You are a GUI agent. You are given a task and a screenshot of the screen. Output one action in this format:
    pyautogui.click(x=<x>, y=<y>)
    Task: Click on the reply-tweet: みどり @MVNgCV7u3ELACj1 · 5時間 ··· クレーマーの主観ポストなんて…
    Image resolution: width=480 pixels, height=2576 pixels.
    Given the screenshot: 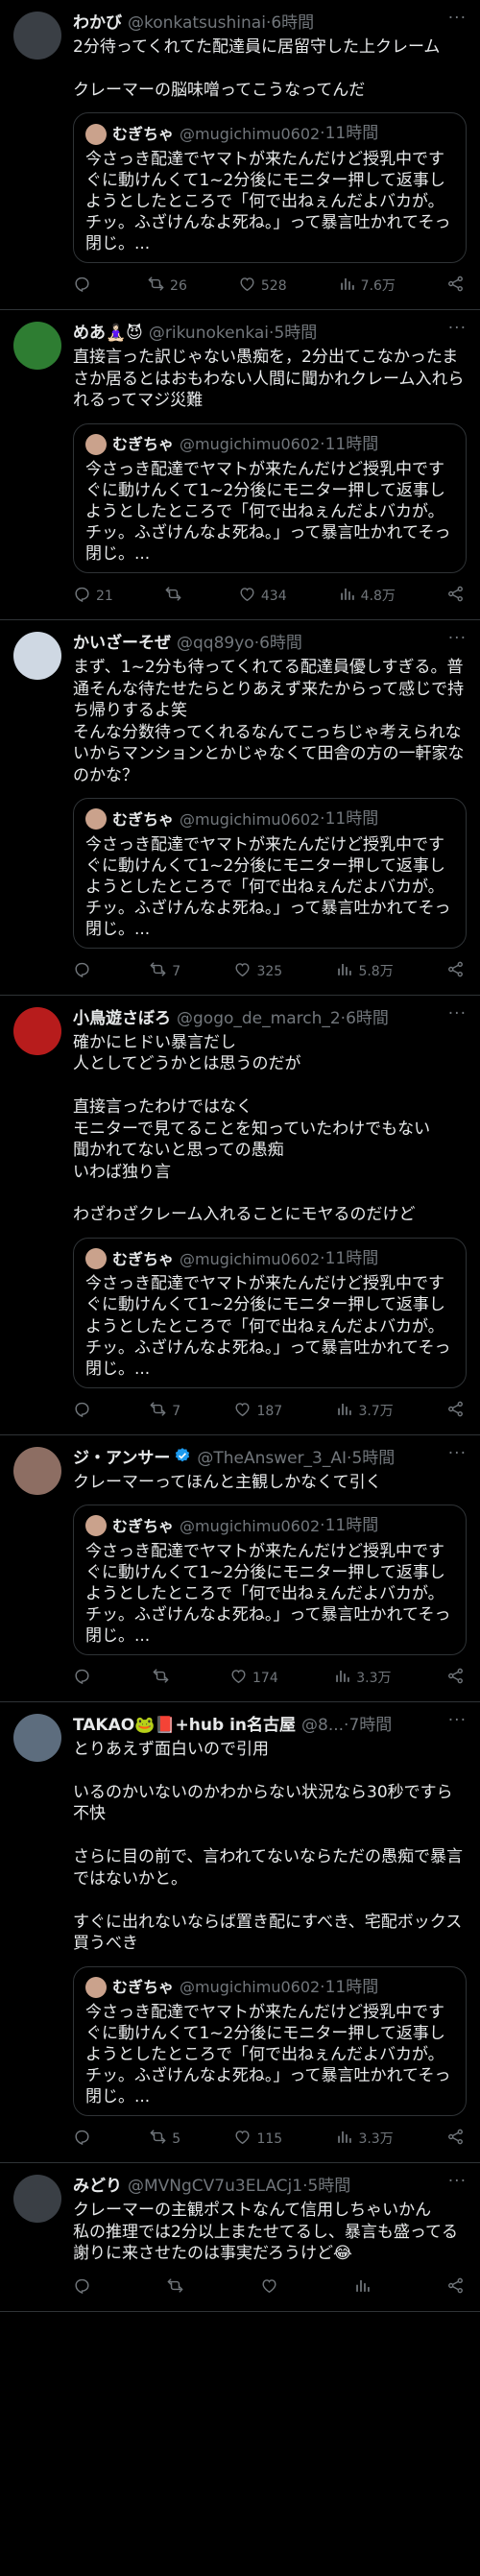 What is the action you would take?
    pyautogui.click(x=240, y=2237)
    